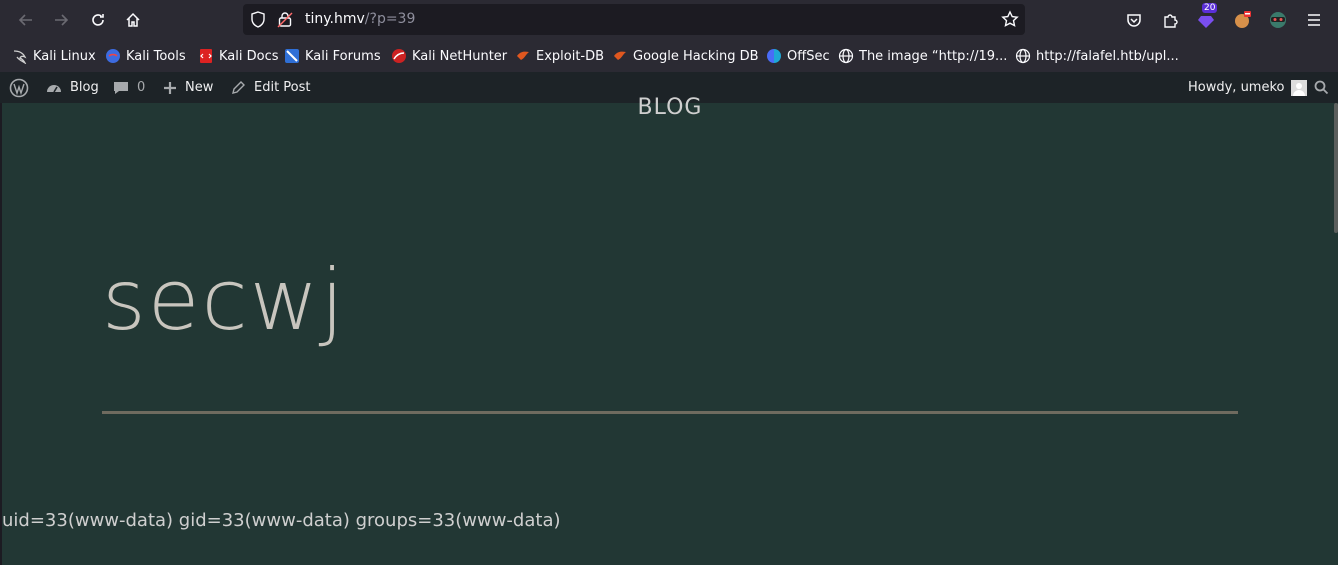 This screenshot has height=565, width=1338. I want to click on mask-icon, so click(1278, 20).